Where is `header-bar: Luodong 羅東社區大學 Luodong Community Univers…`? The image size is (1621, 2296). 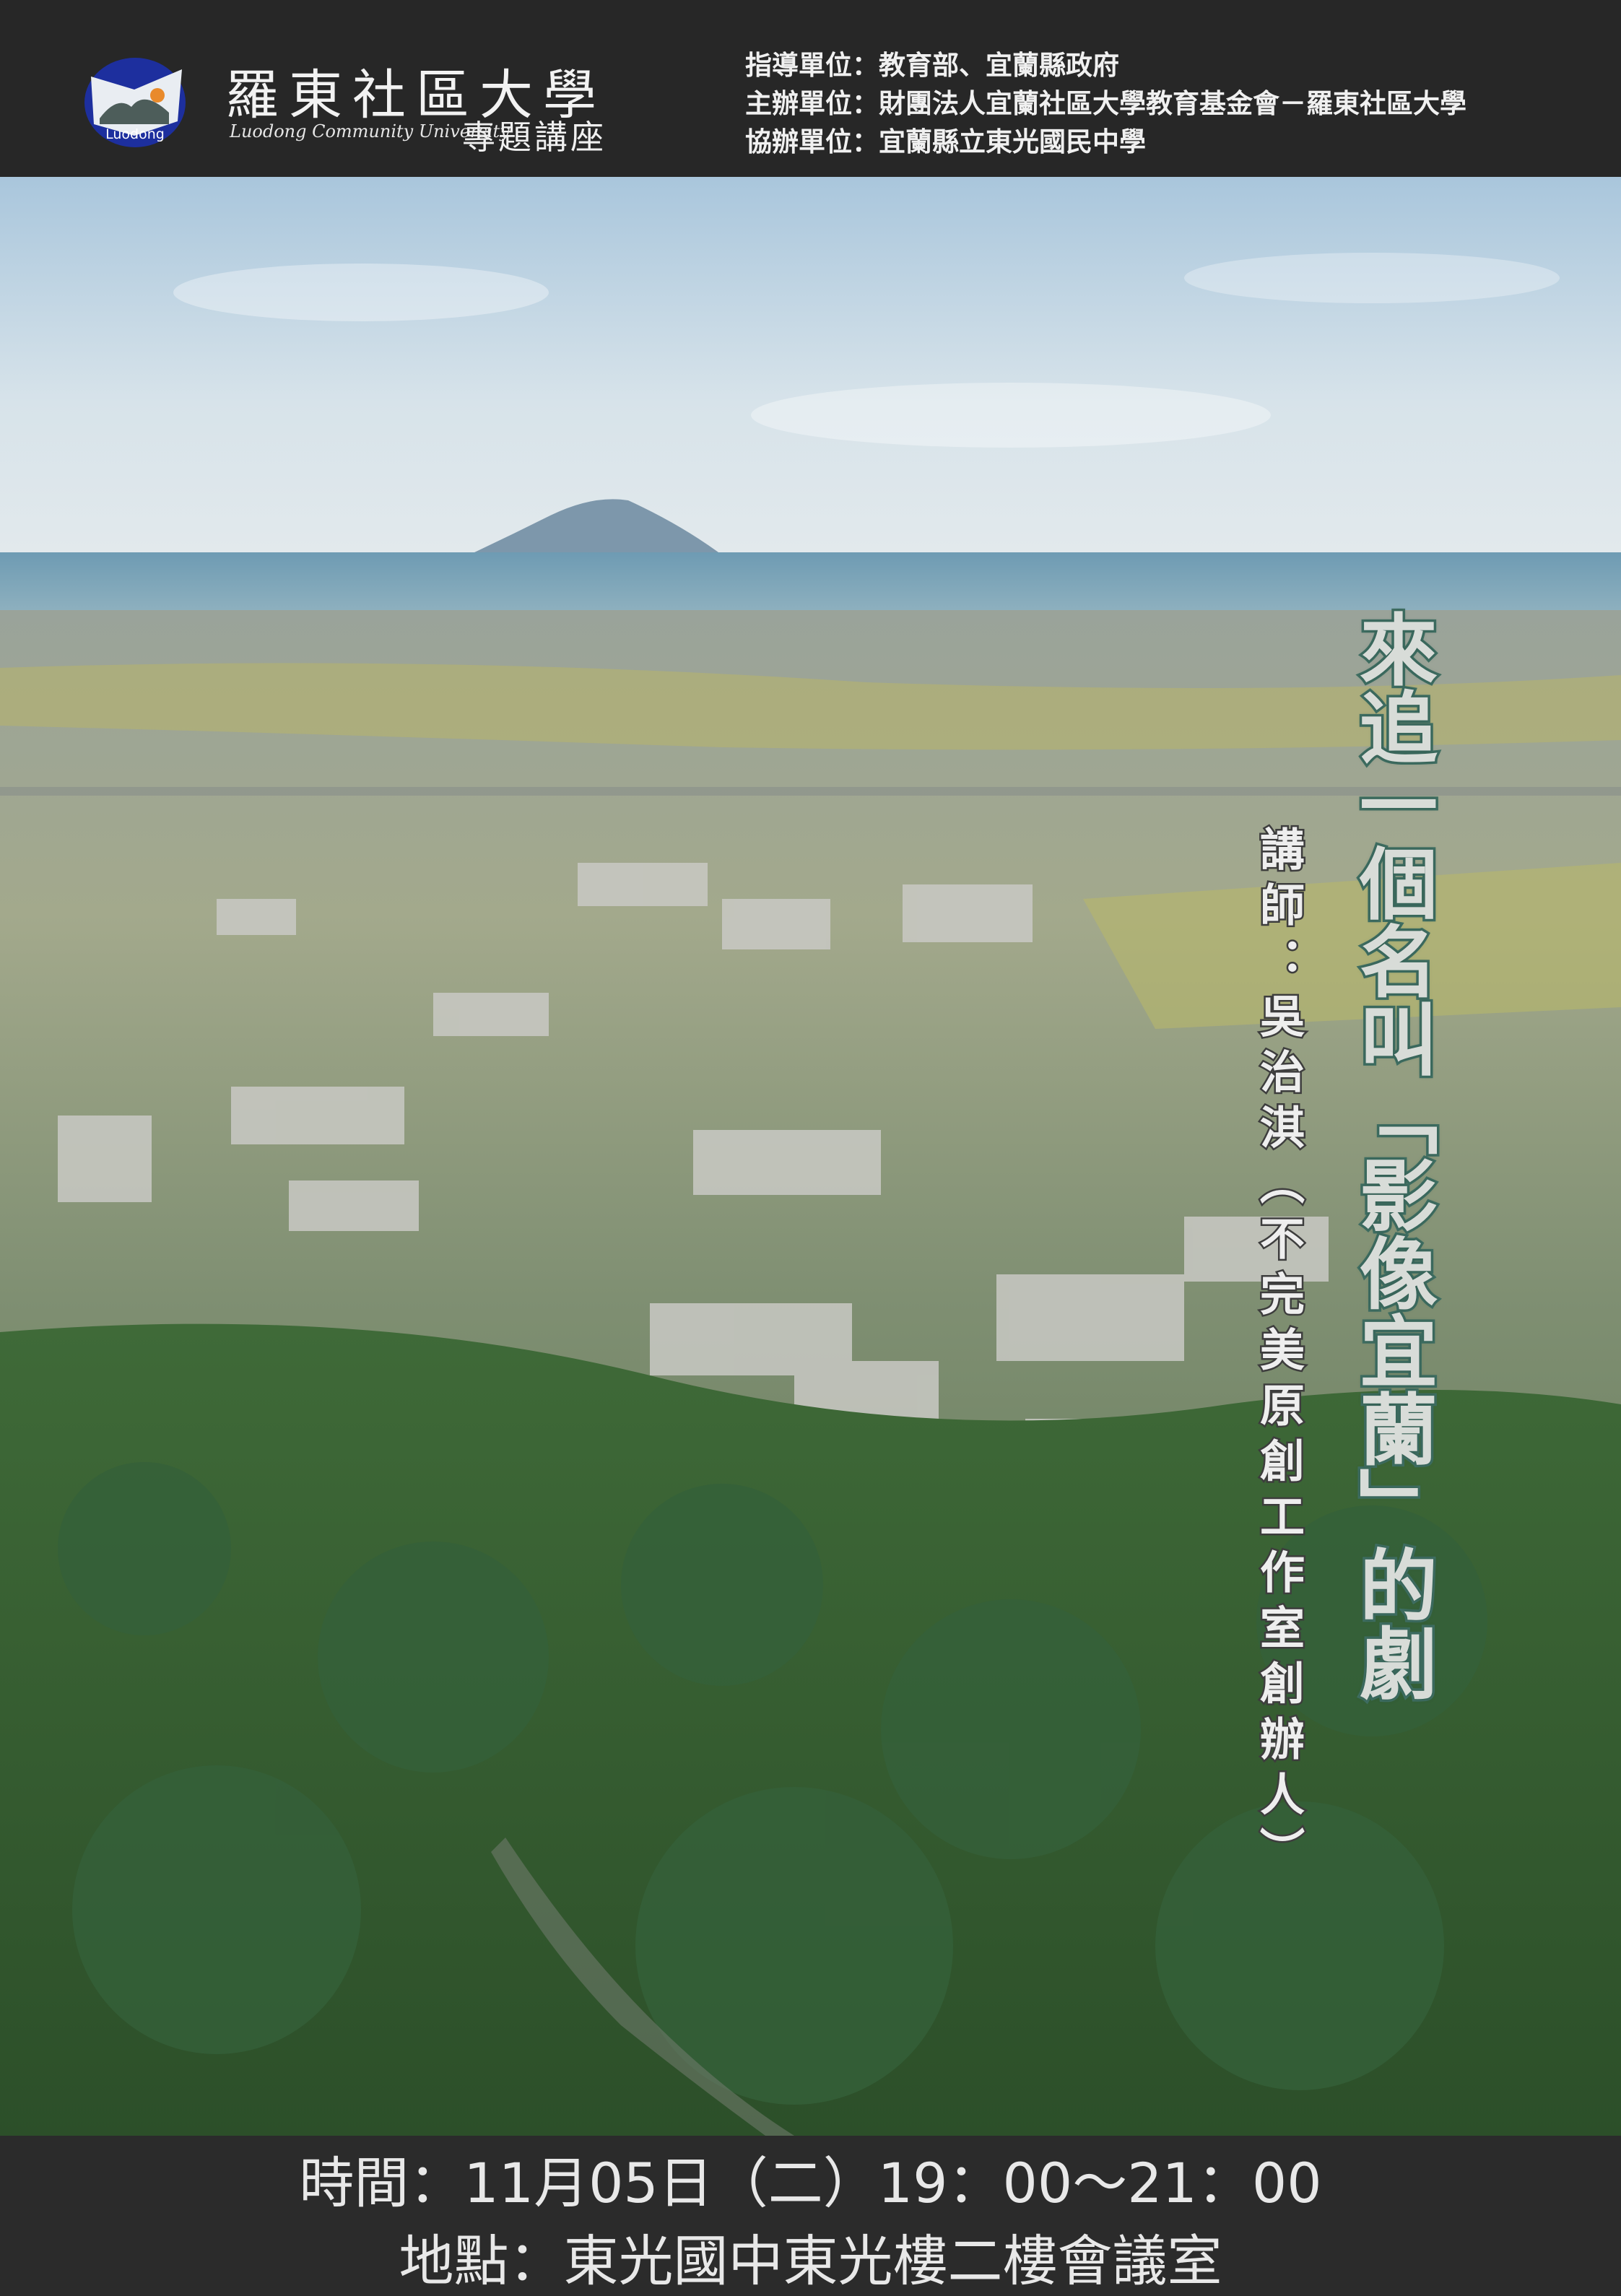 header-bar: Luodong 羅東社區大學 Luodong Community Univers… is located at coordinates (810, 88).